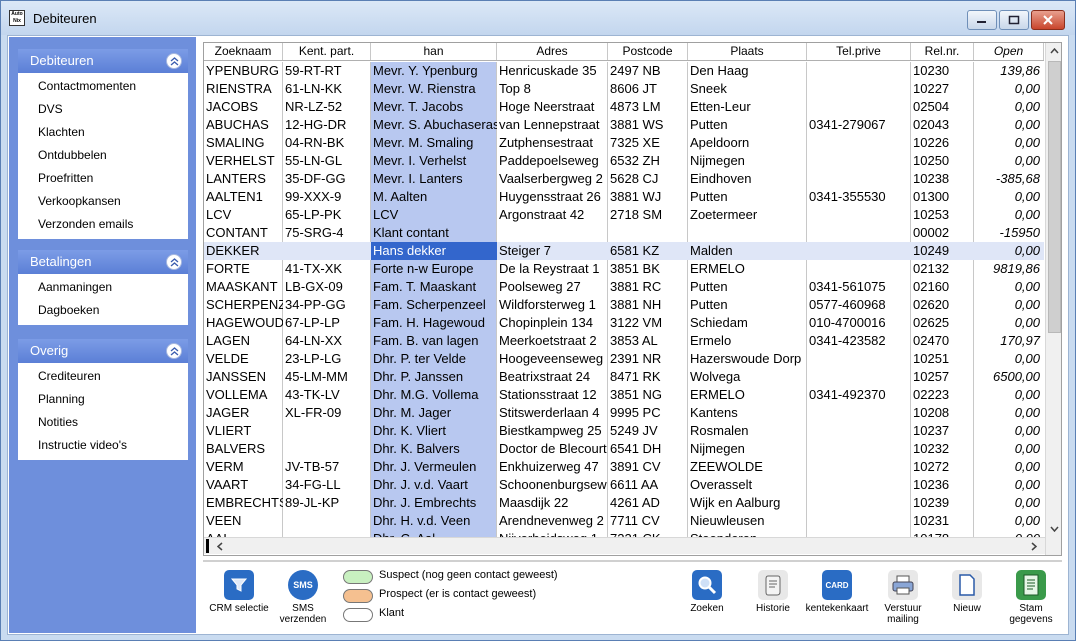 The image size is (1076, 641). I want to click on verstuur-mailing-label: Verstuur mailing, so click(903, 614).